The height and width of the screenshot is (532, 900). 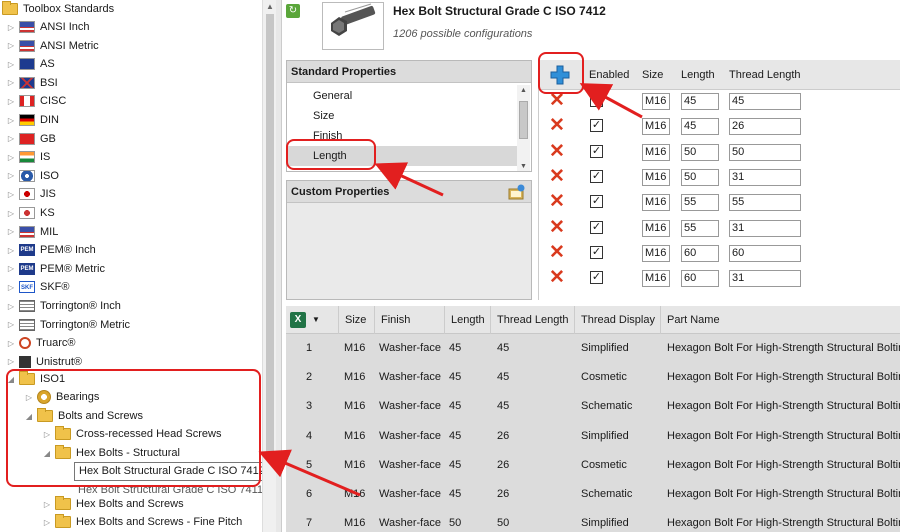 I want to click on tree-item-hex-bolts-and-screws: ▷ Hex Bolts and Screws, so click(x=113, y=504).